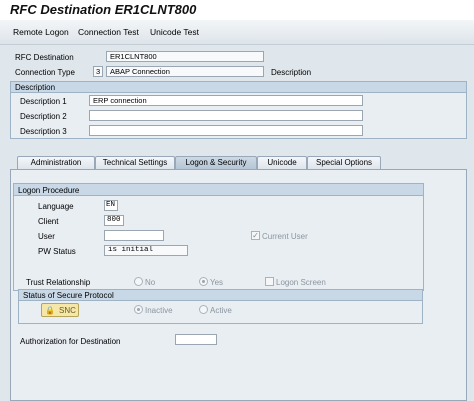  I want to click on trust-yes-radio, so click(203, 281).